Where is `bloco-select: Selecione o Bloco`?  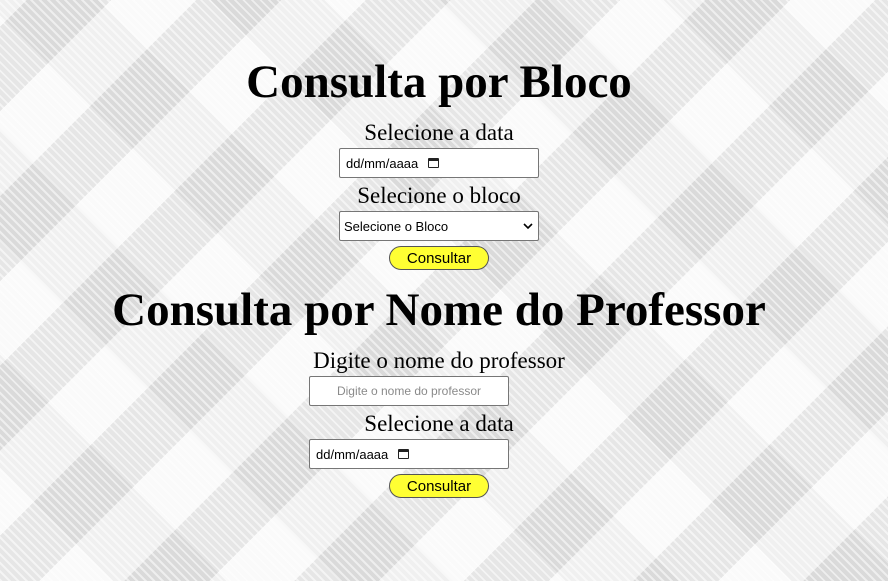
bloco-select: Selecione o Bloco is located at coordinates (439, 226).